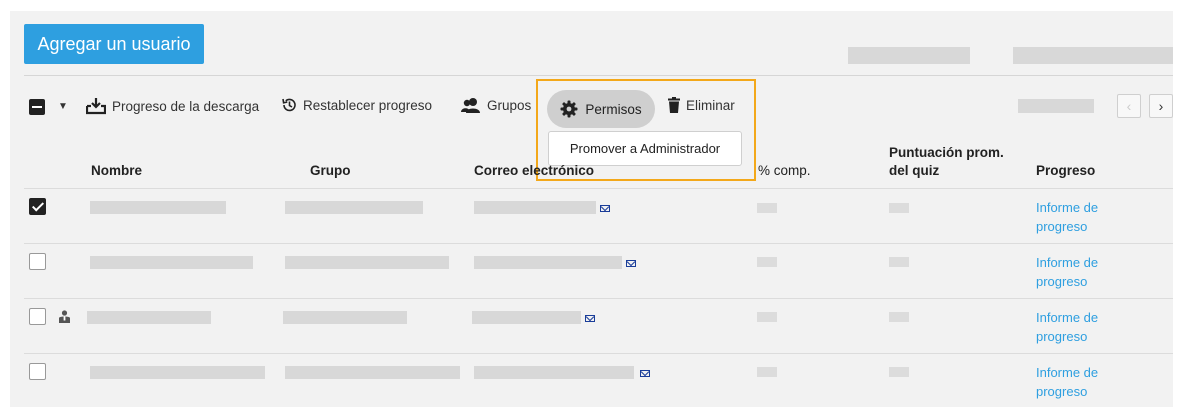 This screenshot has height=407, width=1183. I want to click on chevron-right-icon: ›, so click(1161, 106).